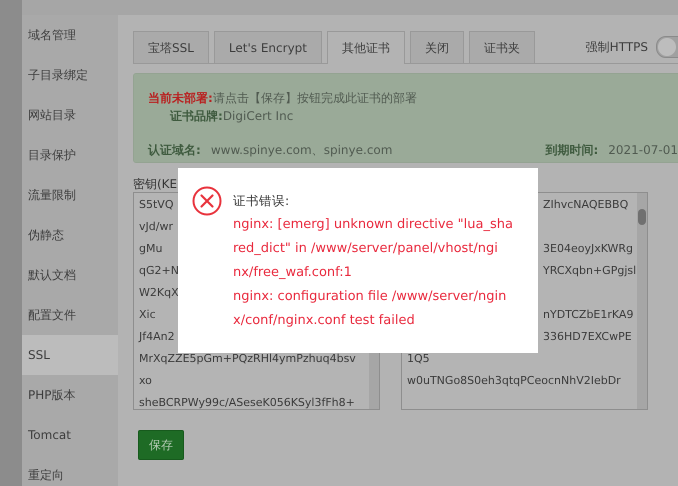 The width and height of the screenshot is (678, 486). I want to click on certificate-line: 3E04eoyJxKWRg, so click(588, 249).